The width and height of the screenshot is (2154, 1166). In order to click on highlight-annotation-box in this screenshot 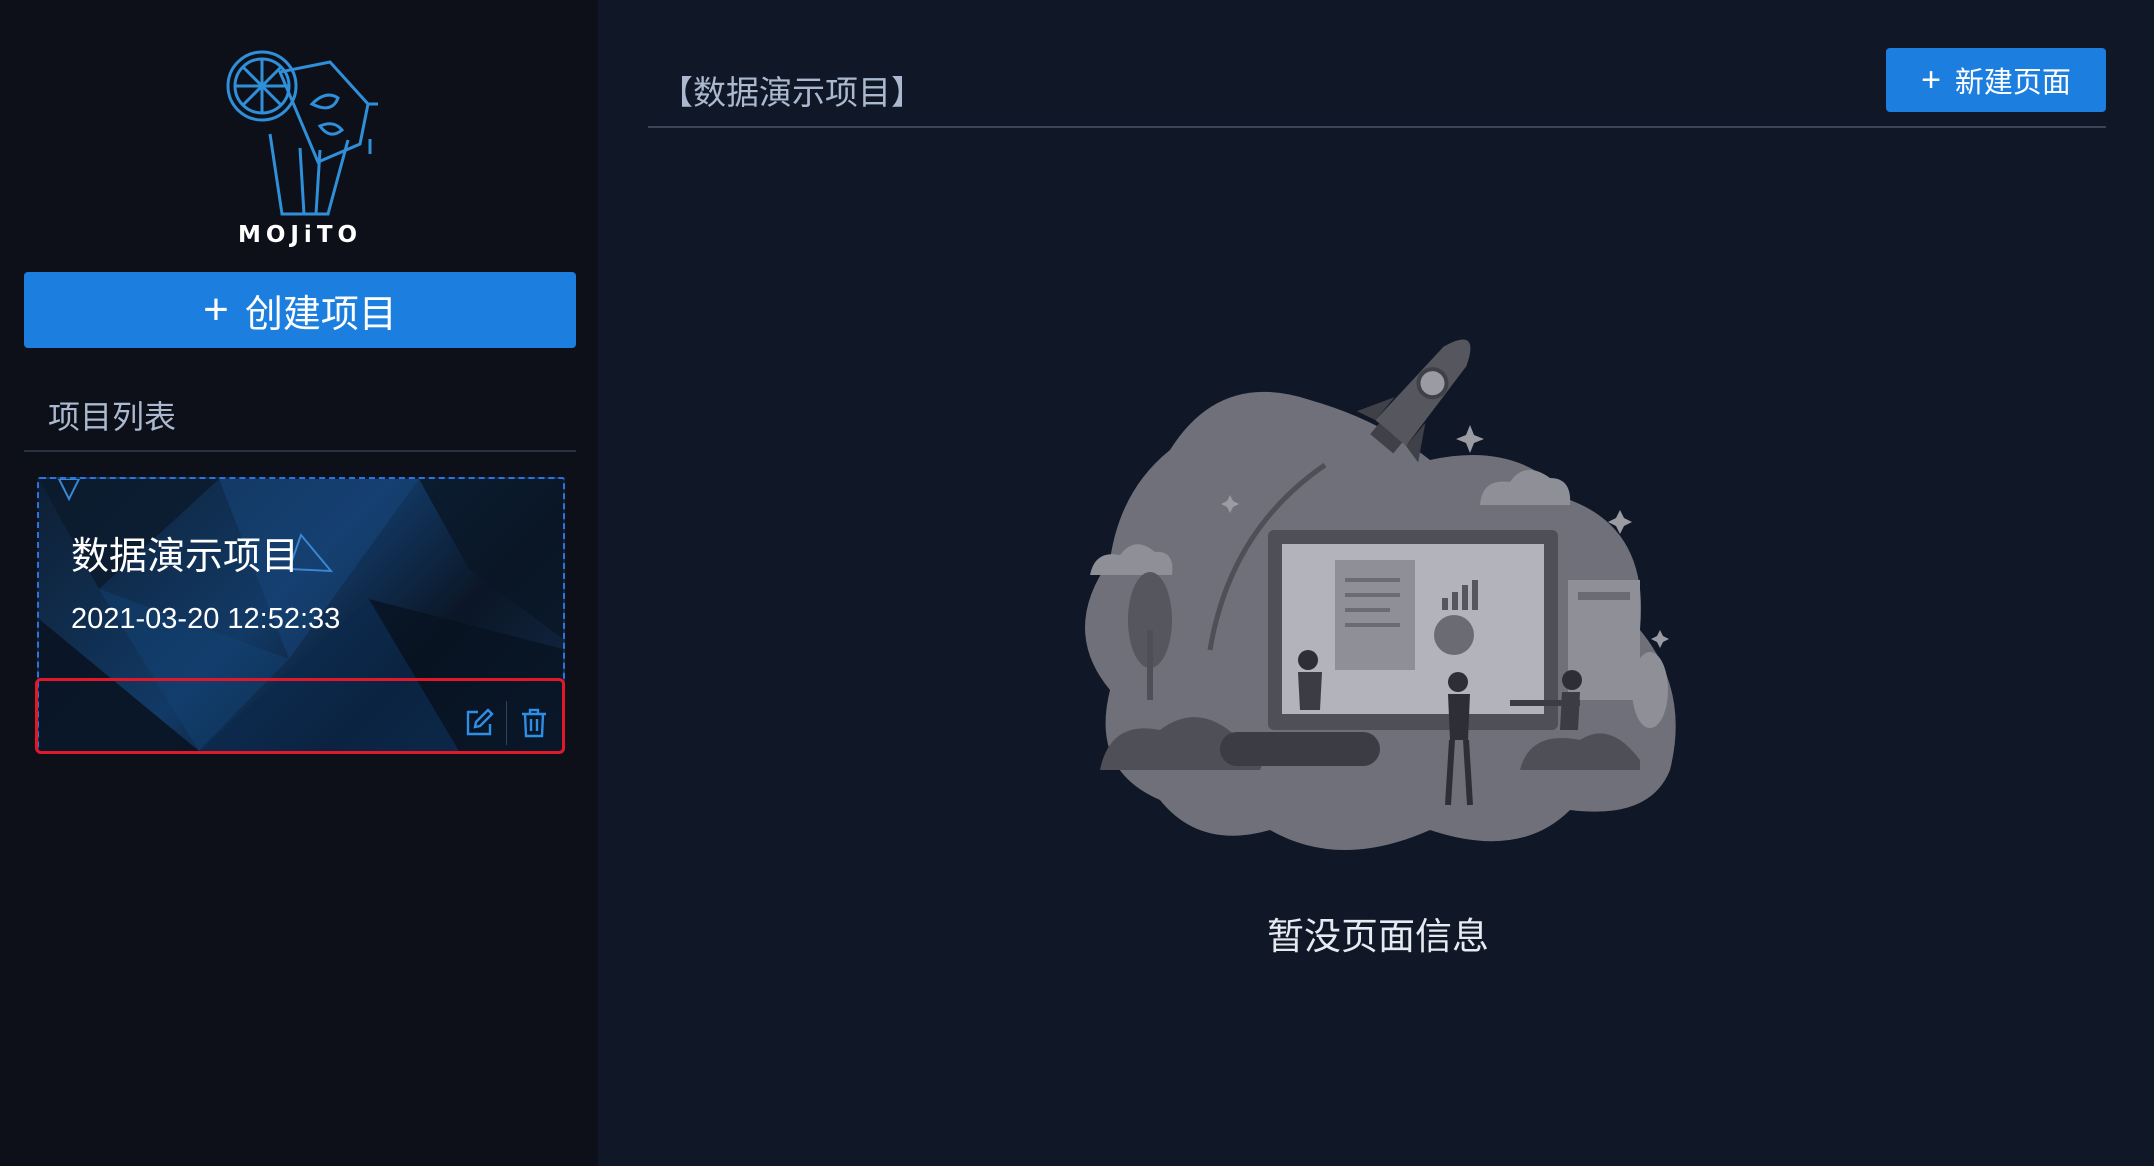, I will do `click(300, 716)`.